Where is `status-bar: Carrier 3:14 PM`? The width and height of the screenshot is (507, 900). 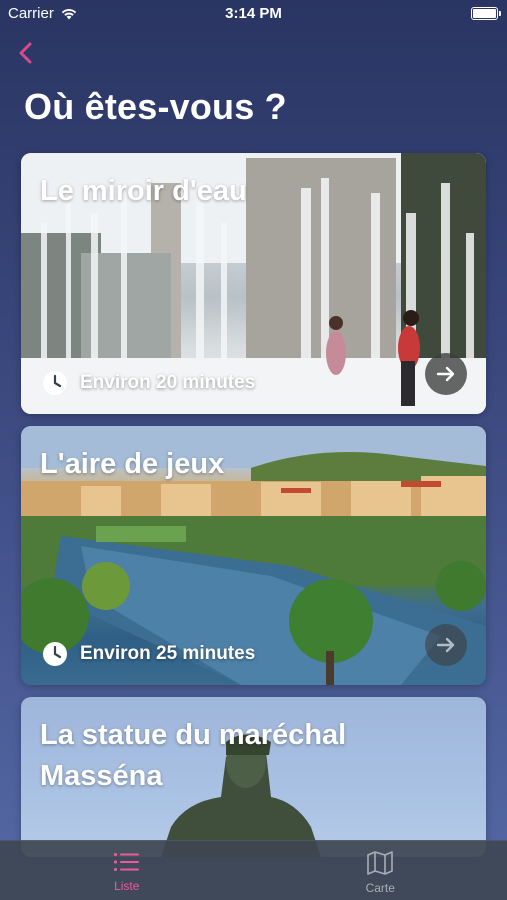 status-bar: Carrier 3:14 PM is located at coordinates (253, 15).